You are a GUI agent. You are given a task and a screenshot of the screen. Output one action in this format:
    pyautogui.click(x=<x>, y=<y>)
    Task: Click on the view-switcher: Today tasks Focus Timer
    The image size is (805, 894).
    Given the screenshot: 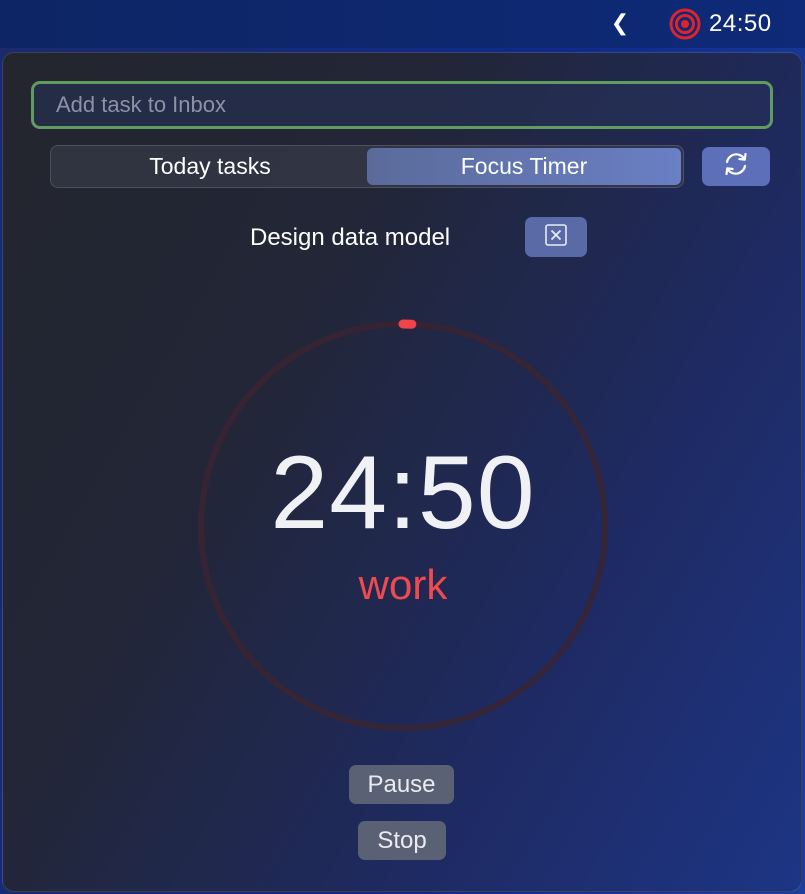 What is the action you would take?
    pyautogui.click(x=367, y=166)
    